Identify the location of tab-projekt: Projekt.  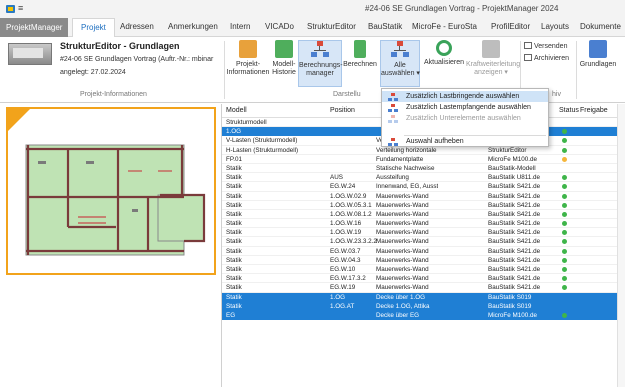
(93, 28).